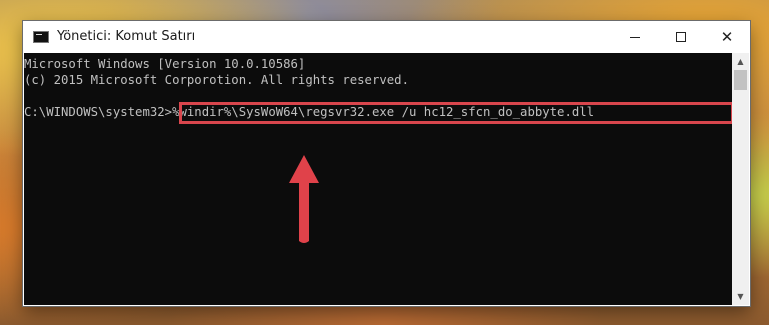 The image size is (769, 325). Describe the element at coordinates (740, 179) in the screenshot. I see `vertical-scrollbar: ▲ ▼` at that location.